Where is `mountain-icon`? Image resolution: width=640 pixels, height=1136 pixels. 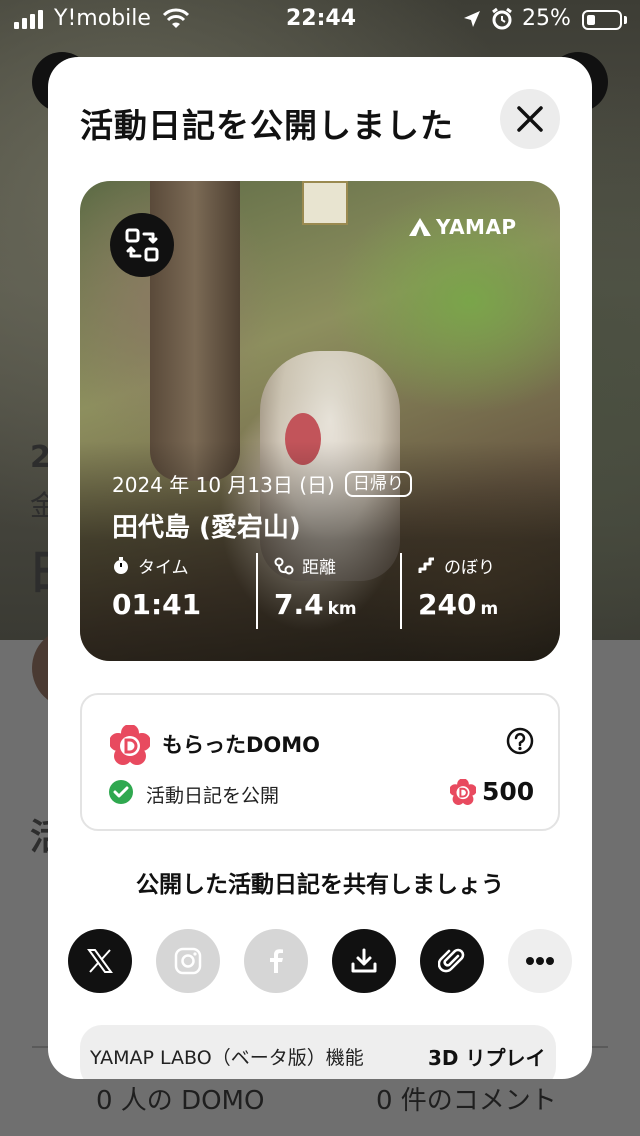
mountain-icon is located at coordinates (420, 227).